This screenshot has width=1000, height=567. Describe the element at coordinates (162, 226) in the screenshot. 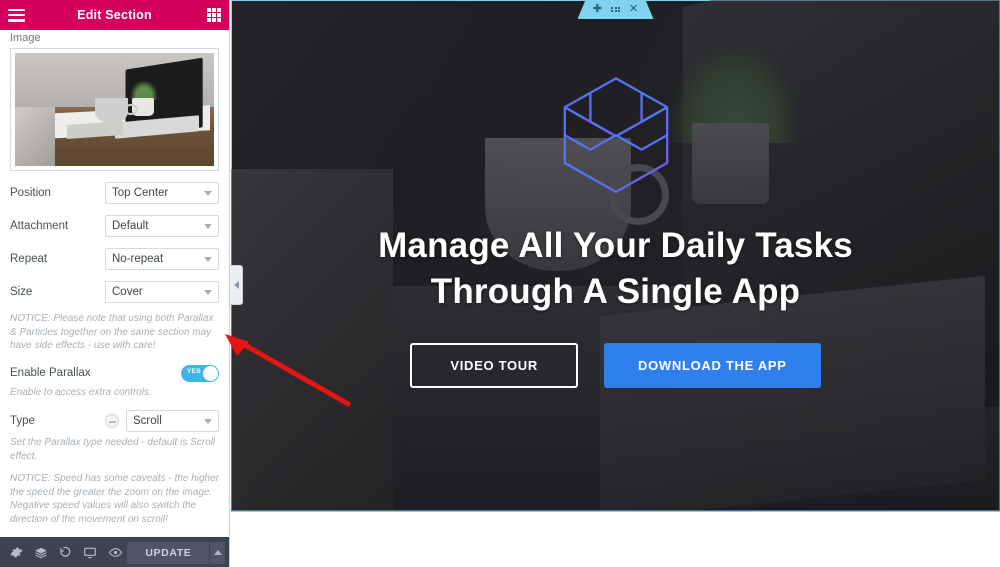

I see `select-attachment: Default` at that location.